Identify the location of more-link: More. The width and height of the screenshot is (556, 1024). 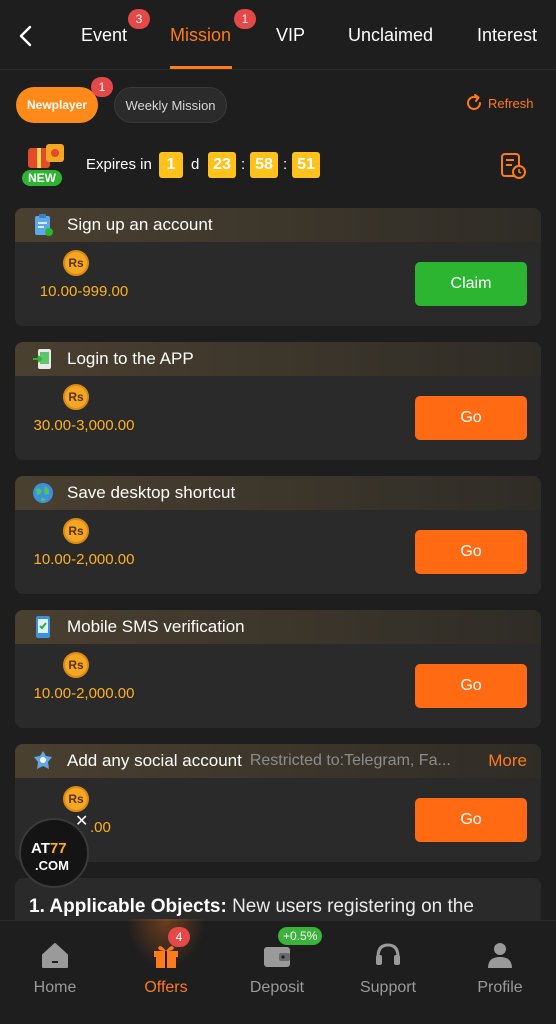
(507, 761).